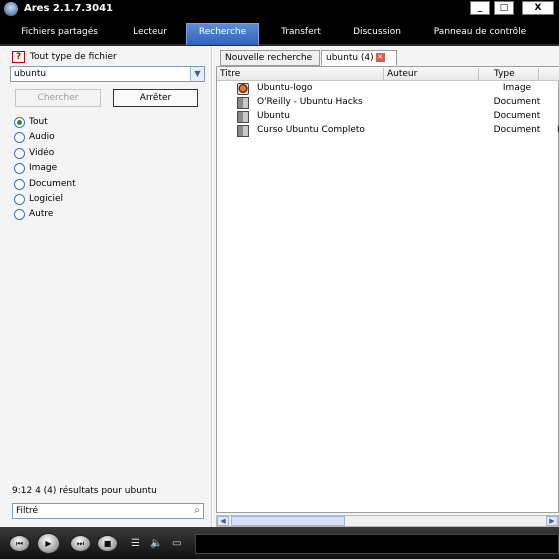  I want to click on minimize-button: _, so click(480, 8).